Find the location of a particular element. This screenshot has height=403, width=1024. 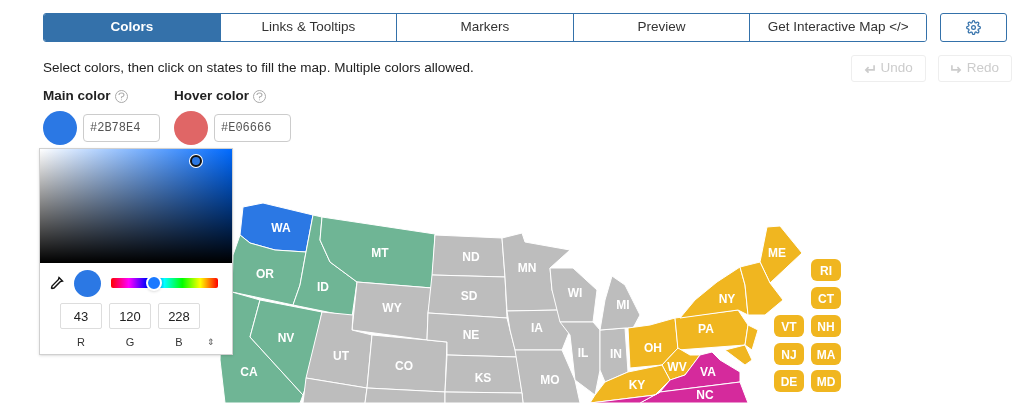

channel-label: B is located at coordinates (179, 342).